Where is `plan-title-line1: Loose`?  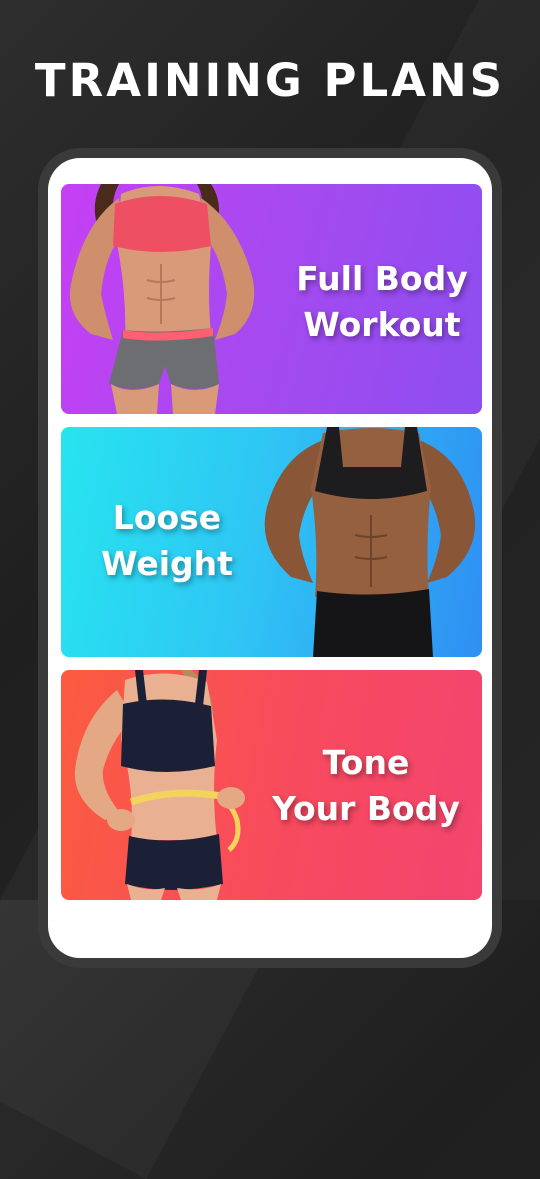
plan-title-line1: Loose is located at coordinates (167, 517).